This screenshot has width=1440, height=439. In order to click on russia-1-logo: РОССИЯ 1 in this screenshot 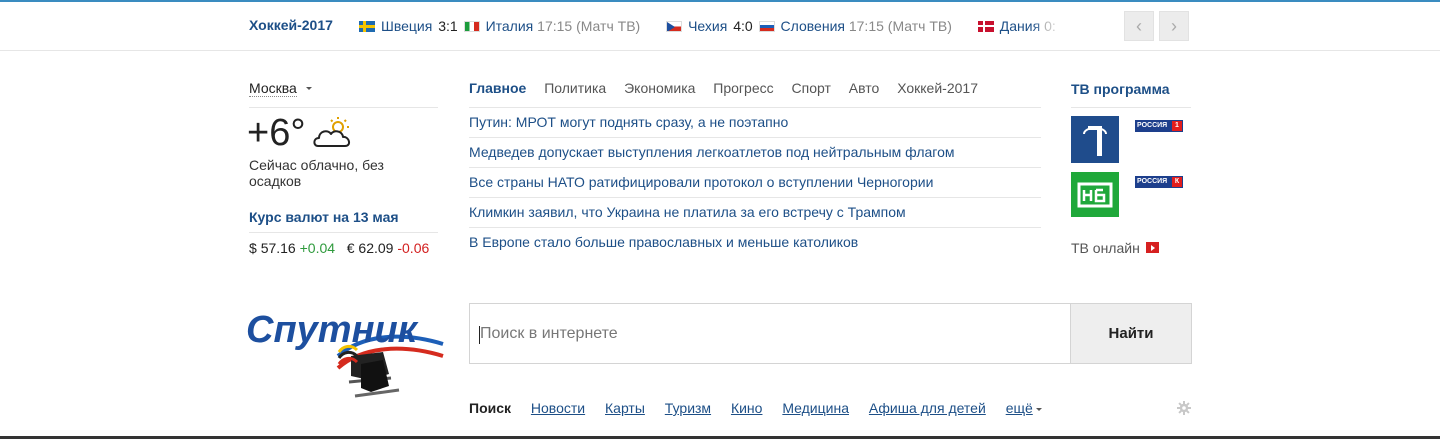, I will do `click(1159, 126)`.